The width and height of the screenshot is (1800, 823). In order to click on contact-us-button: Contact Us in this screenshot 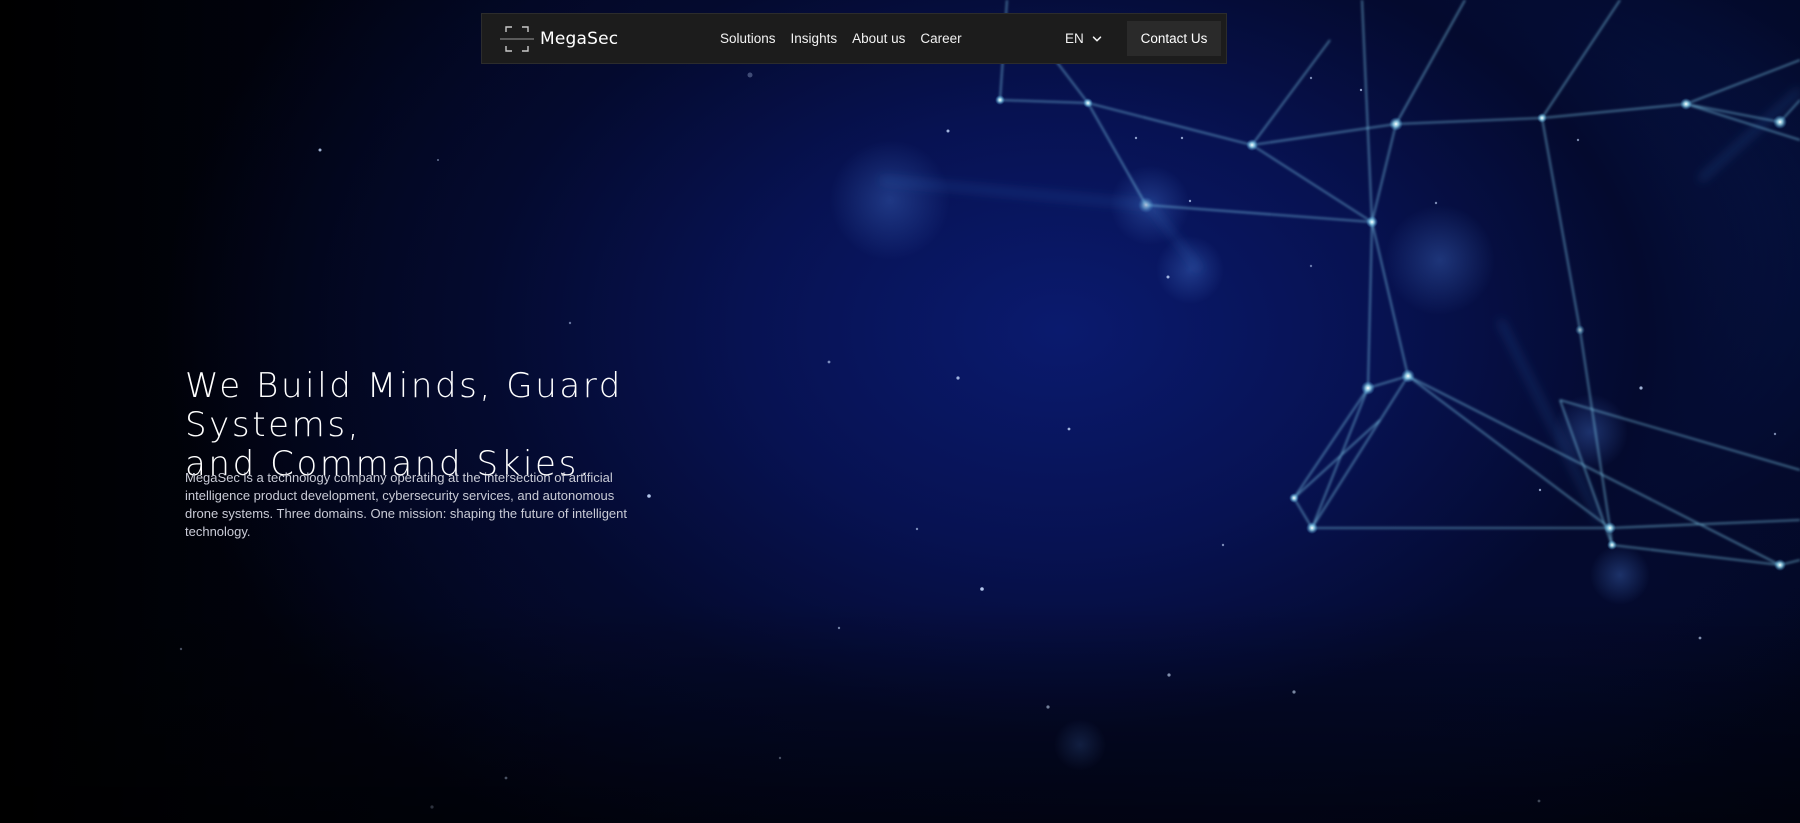, I will do `click(1174, 38)`.